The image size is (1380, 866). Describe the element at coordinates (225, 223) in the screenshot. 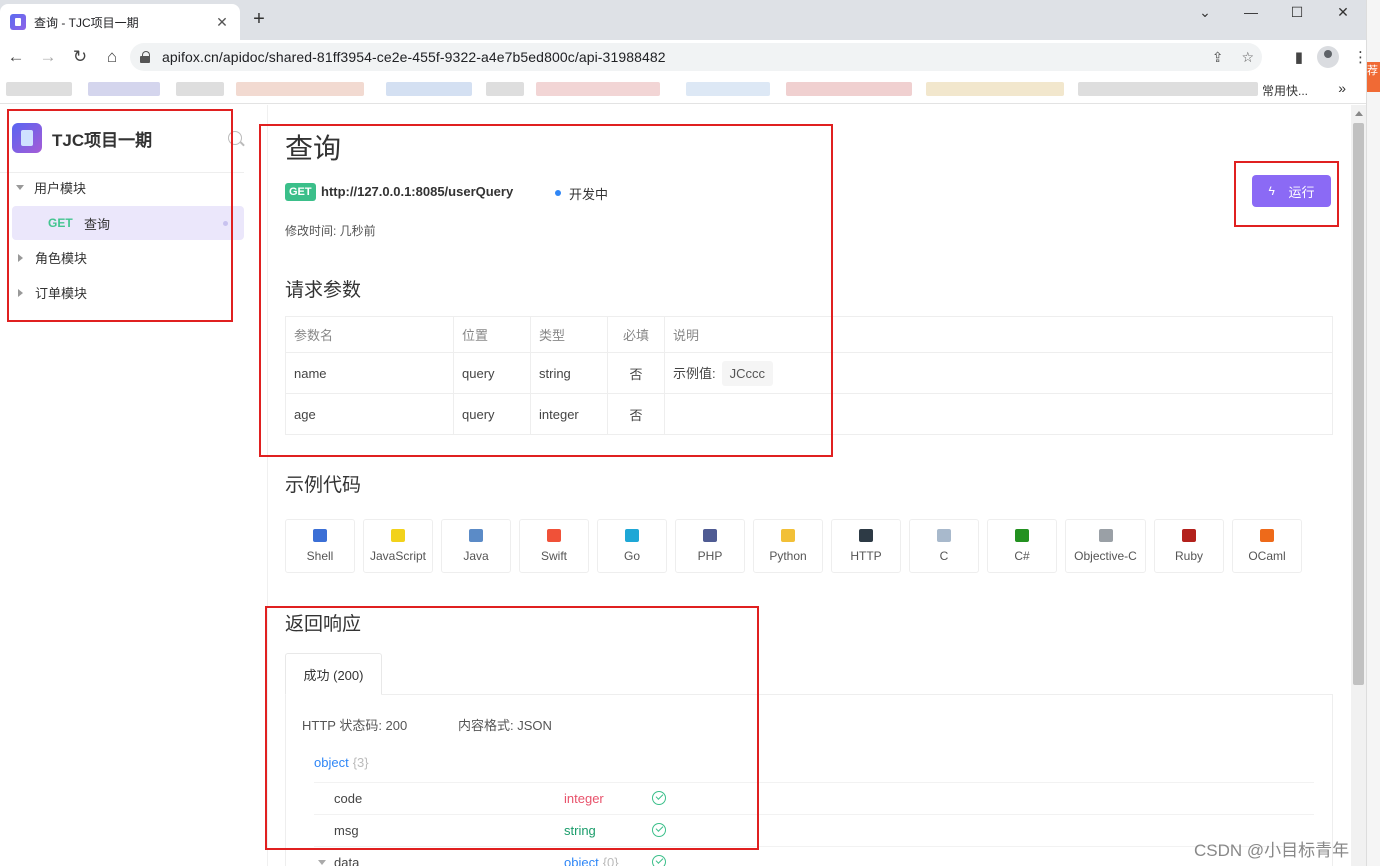

I see `api-status-dot` at that location.